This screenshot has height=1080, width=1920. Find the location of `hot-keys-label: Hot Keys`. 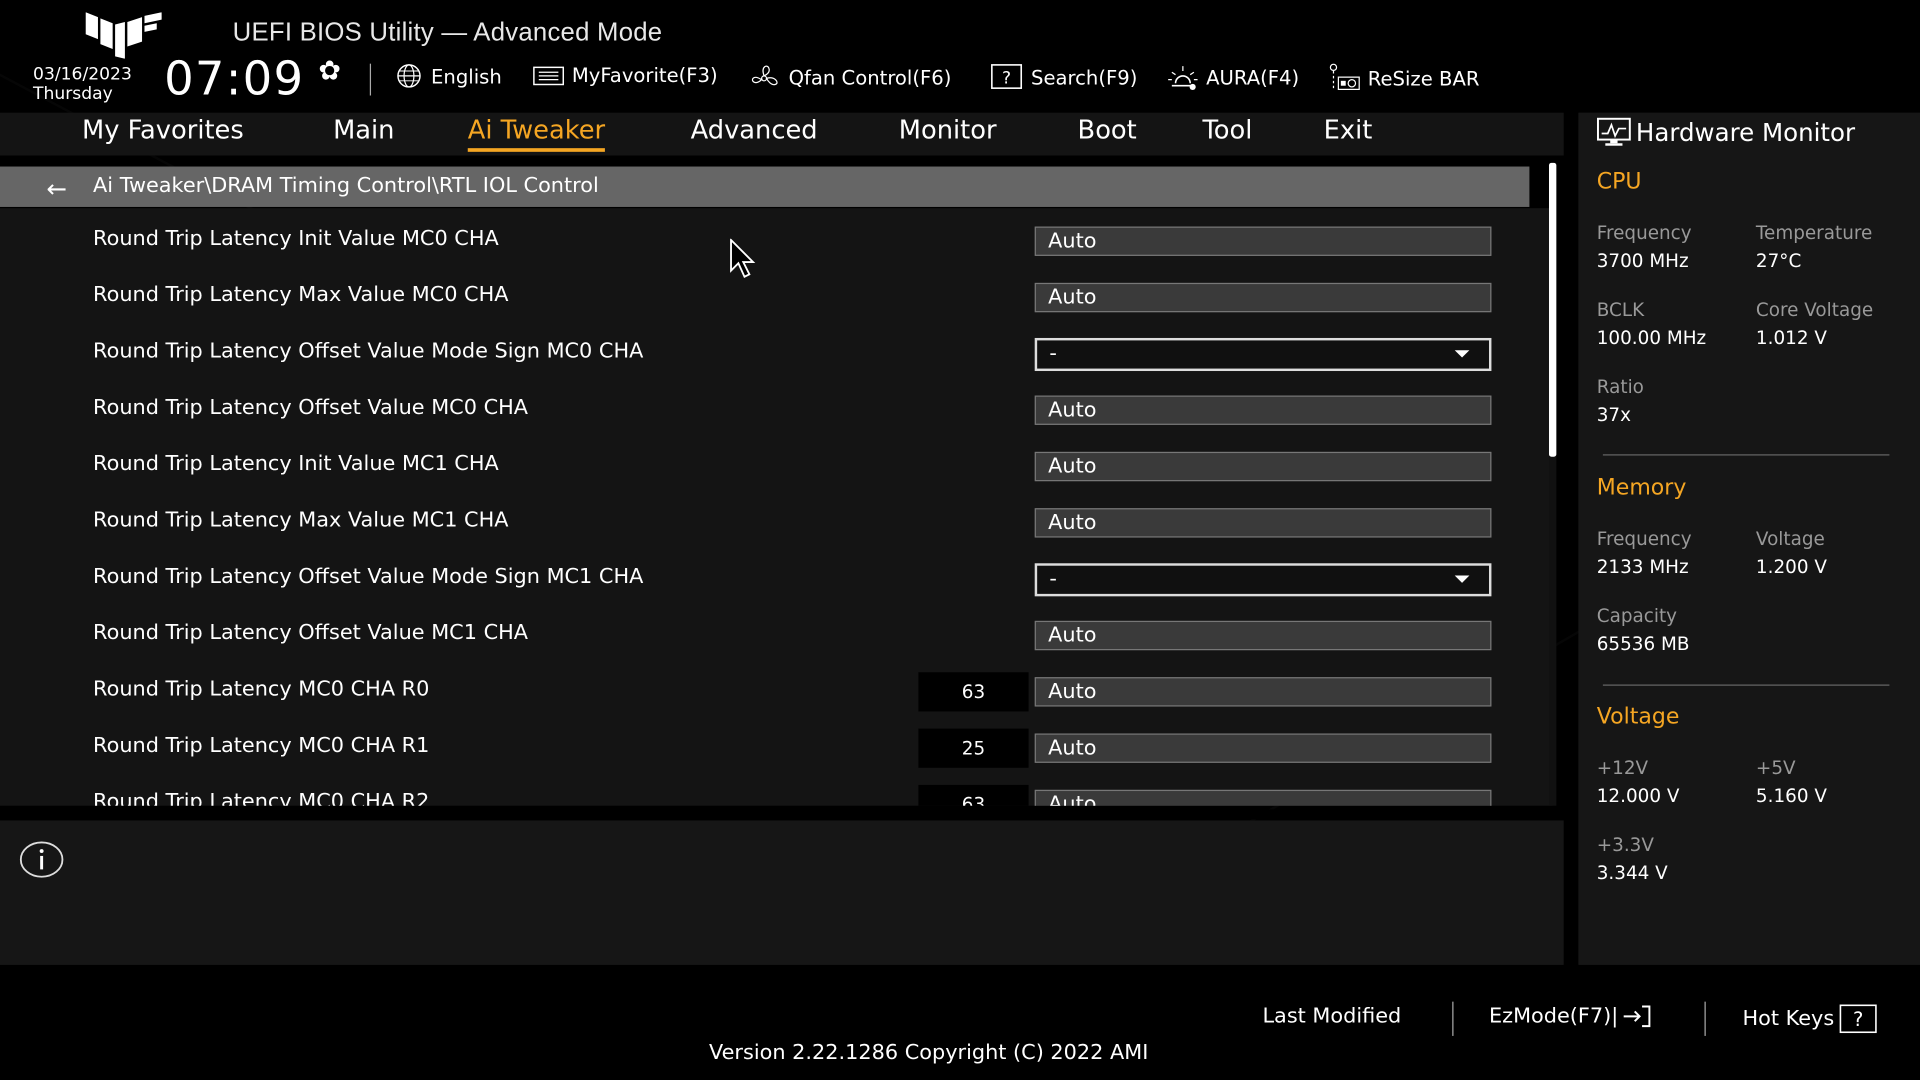

hot-keys-label: Hot Keys is located at coordinates (1788, 1019).